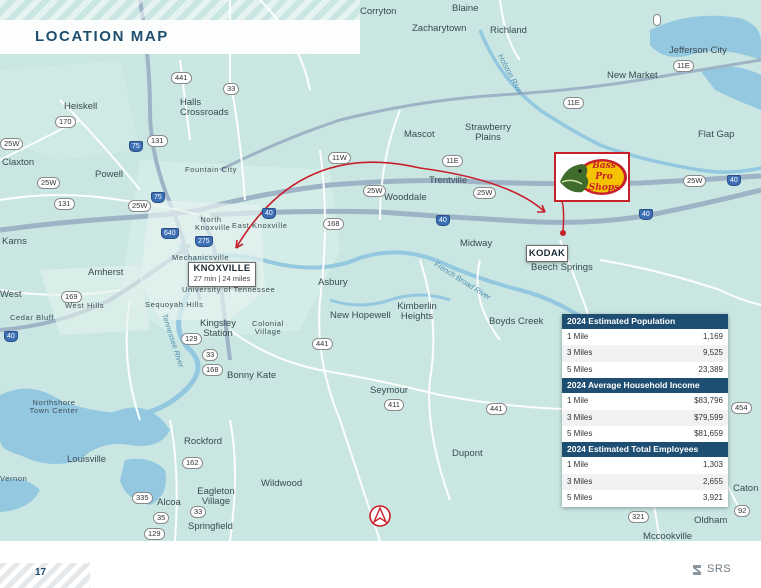 The height and width of the screenshot is (588, 761). What do you see at coordinates (41, 572) in the screenshot?
I see `page-number: 17` at bounding box center [41, 572].